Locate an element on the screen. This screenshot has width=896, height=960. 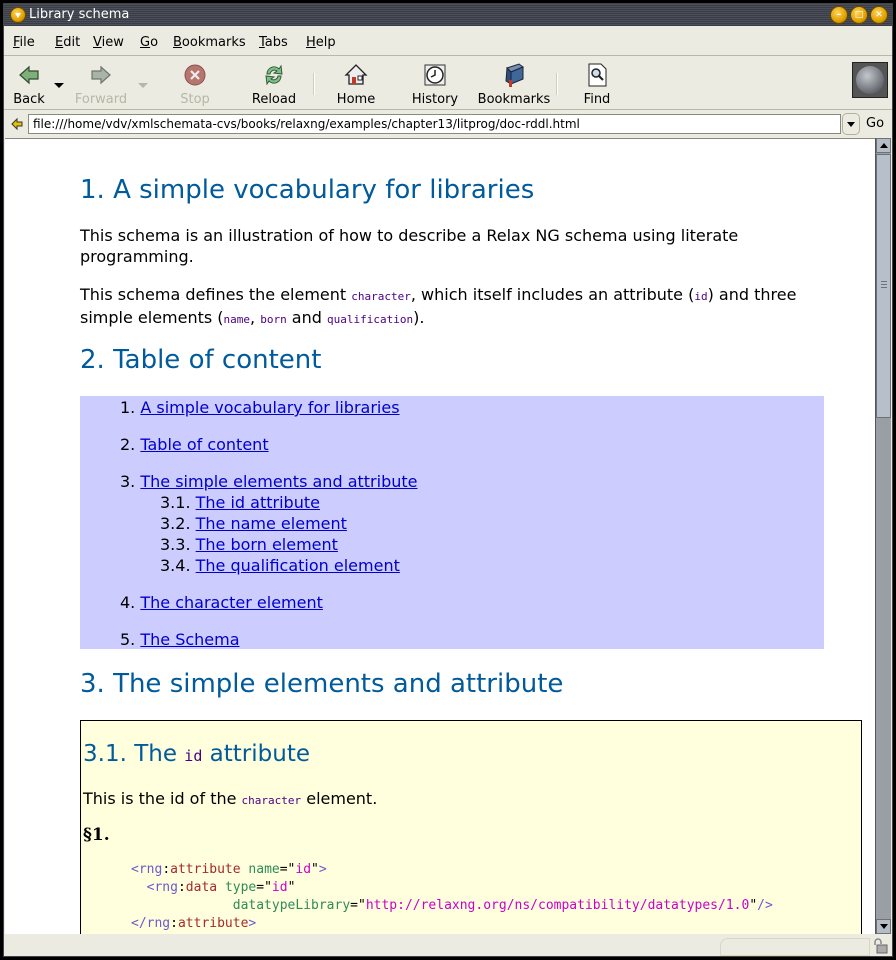
toc-item: 3.1. The id attribute is located at coordinates (240, 502).